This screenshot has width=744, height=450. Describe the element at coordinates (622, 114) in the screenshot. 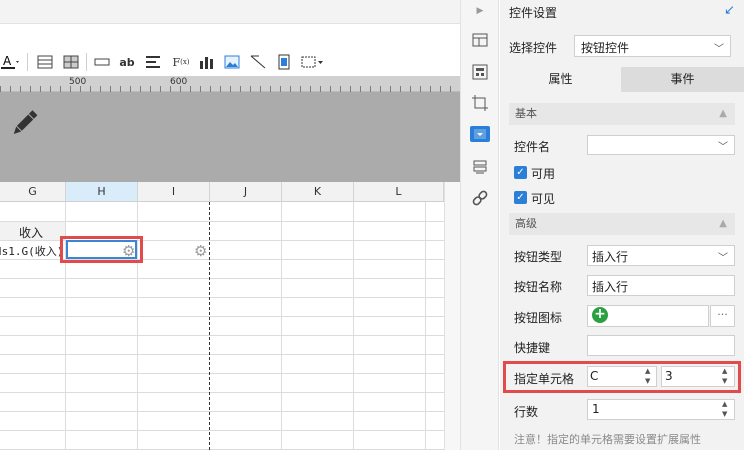

I see `section-basic: 基本 ▲` at that location.